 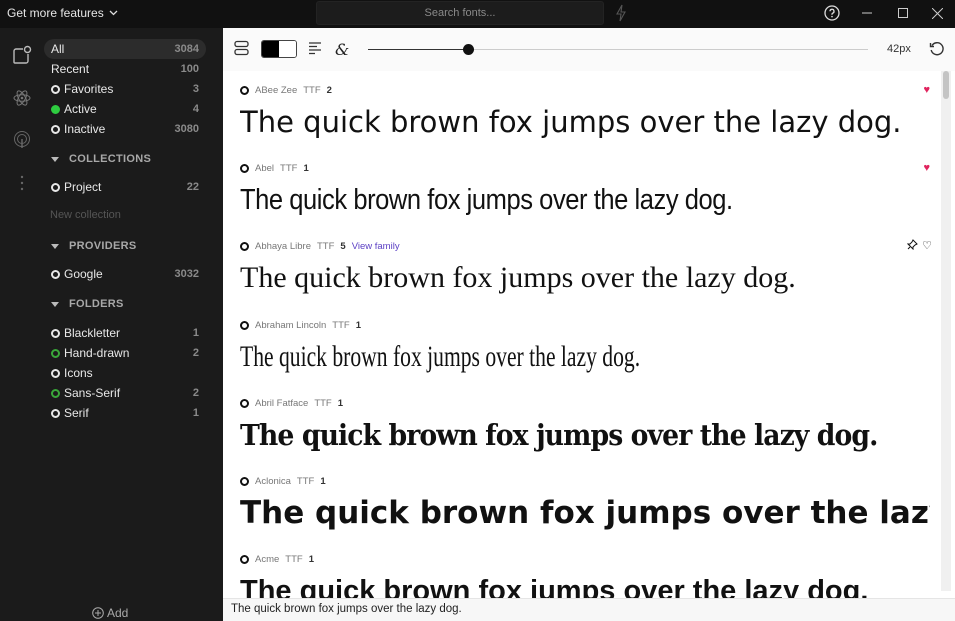 I want to click on integrations-nav-button, so click(x=22, y=98).